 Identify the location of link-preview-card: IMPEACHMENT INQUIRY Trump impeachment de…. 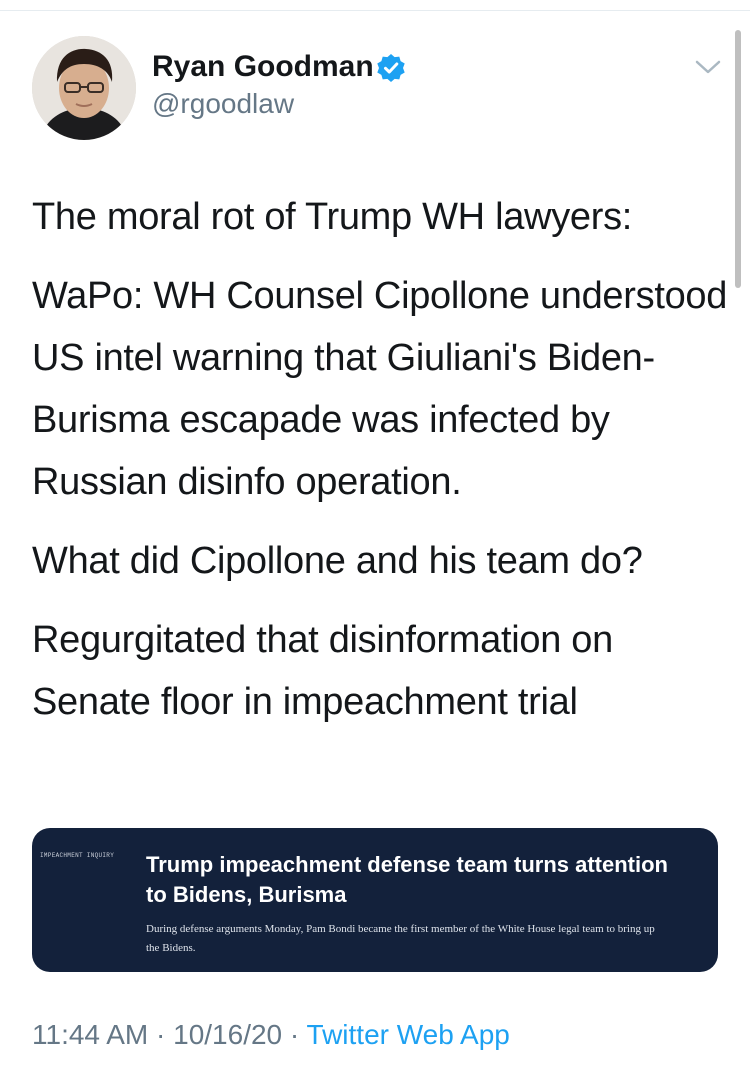
(375, 900).